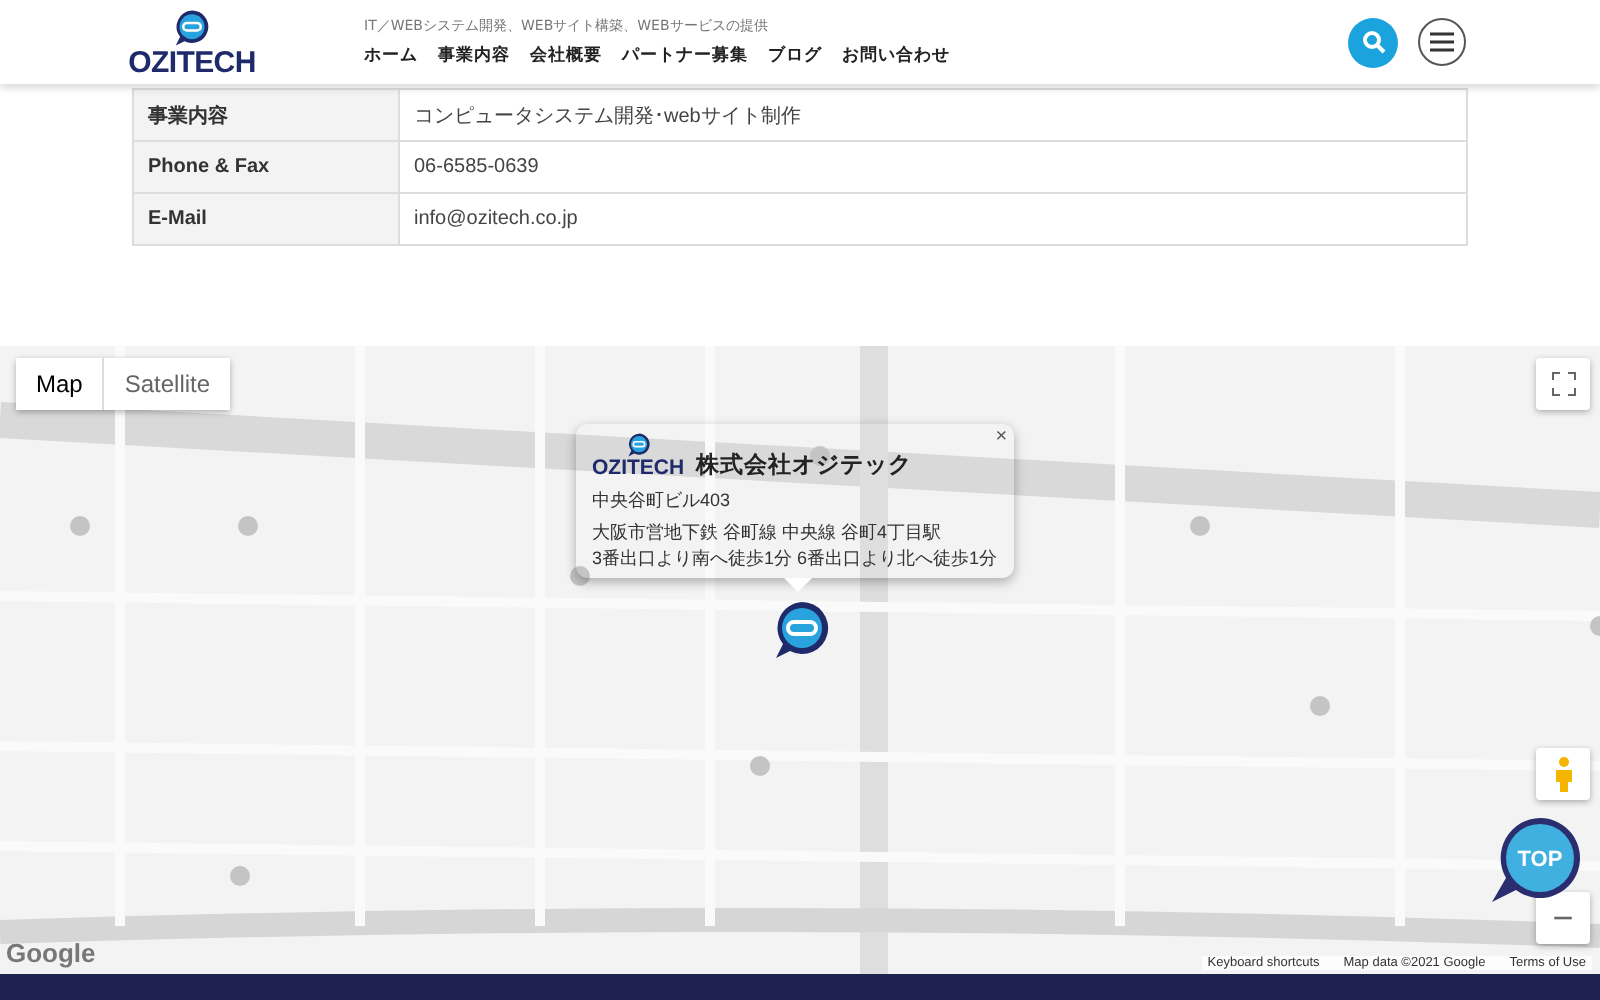 This screenshot has height=1000, width=1600. Describe the element at coordinates (192, 62) in the screenshot. I see `site-logo: OZITECH` at that location.